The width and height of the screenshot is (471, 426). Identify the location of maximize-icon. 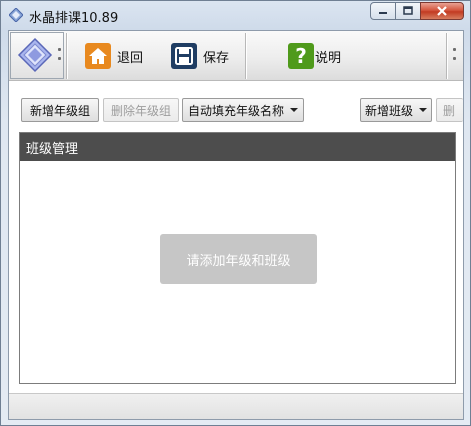
(408, 10).